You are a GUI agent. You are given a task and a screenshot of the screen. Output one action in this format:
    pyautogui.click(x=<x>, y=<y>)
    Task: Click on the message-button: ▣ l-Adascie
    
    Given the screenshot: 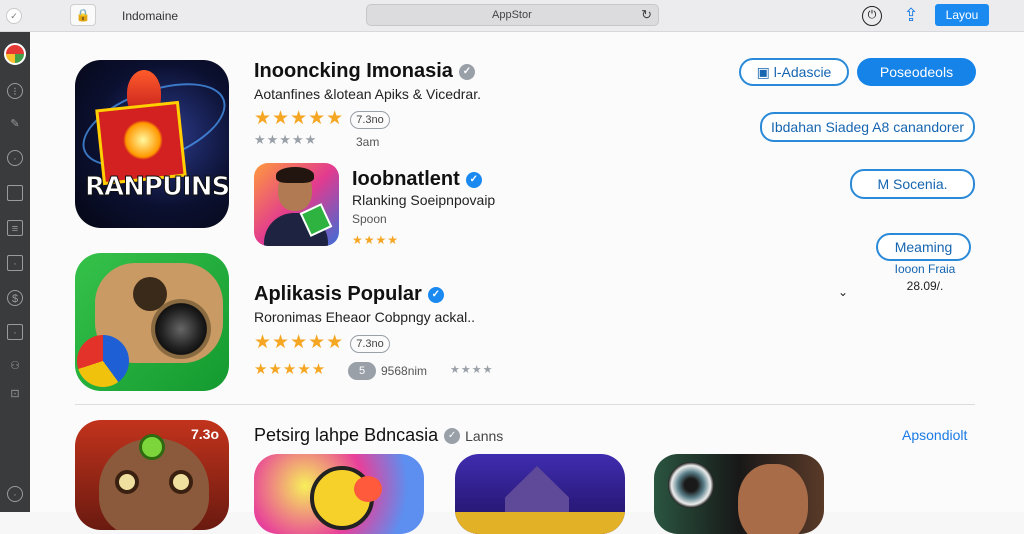 What is the action you would take?
    pyautogui.click(x=794, y=72)
    